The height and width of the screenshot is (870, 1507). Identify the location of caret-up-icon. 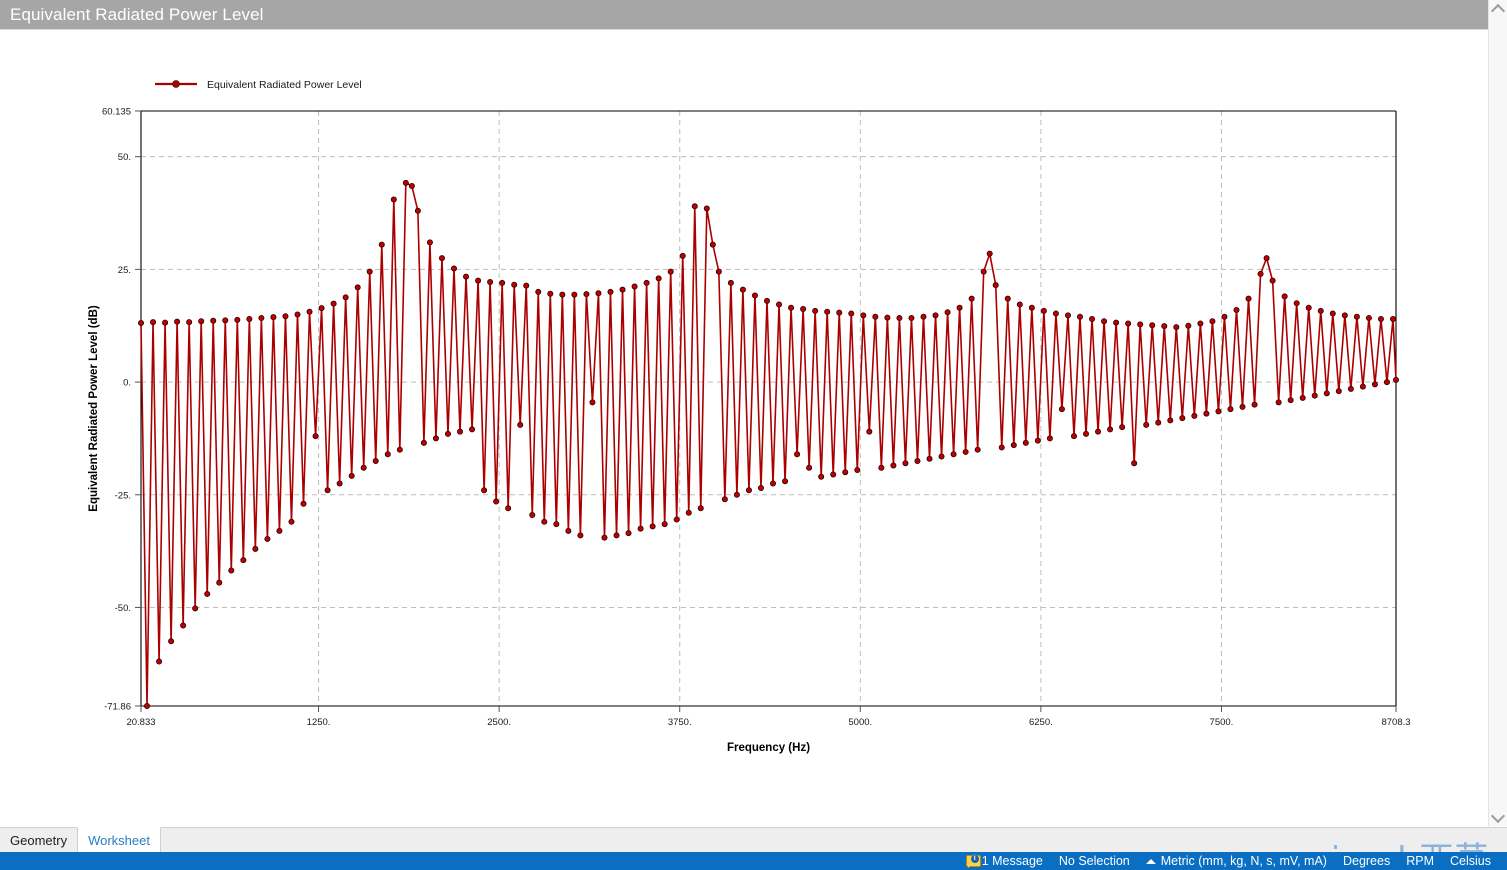
(1150, 861).